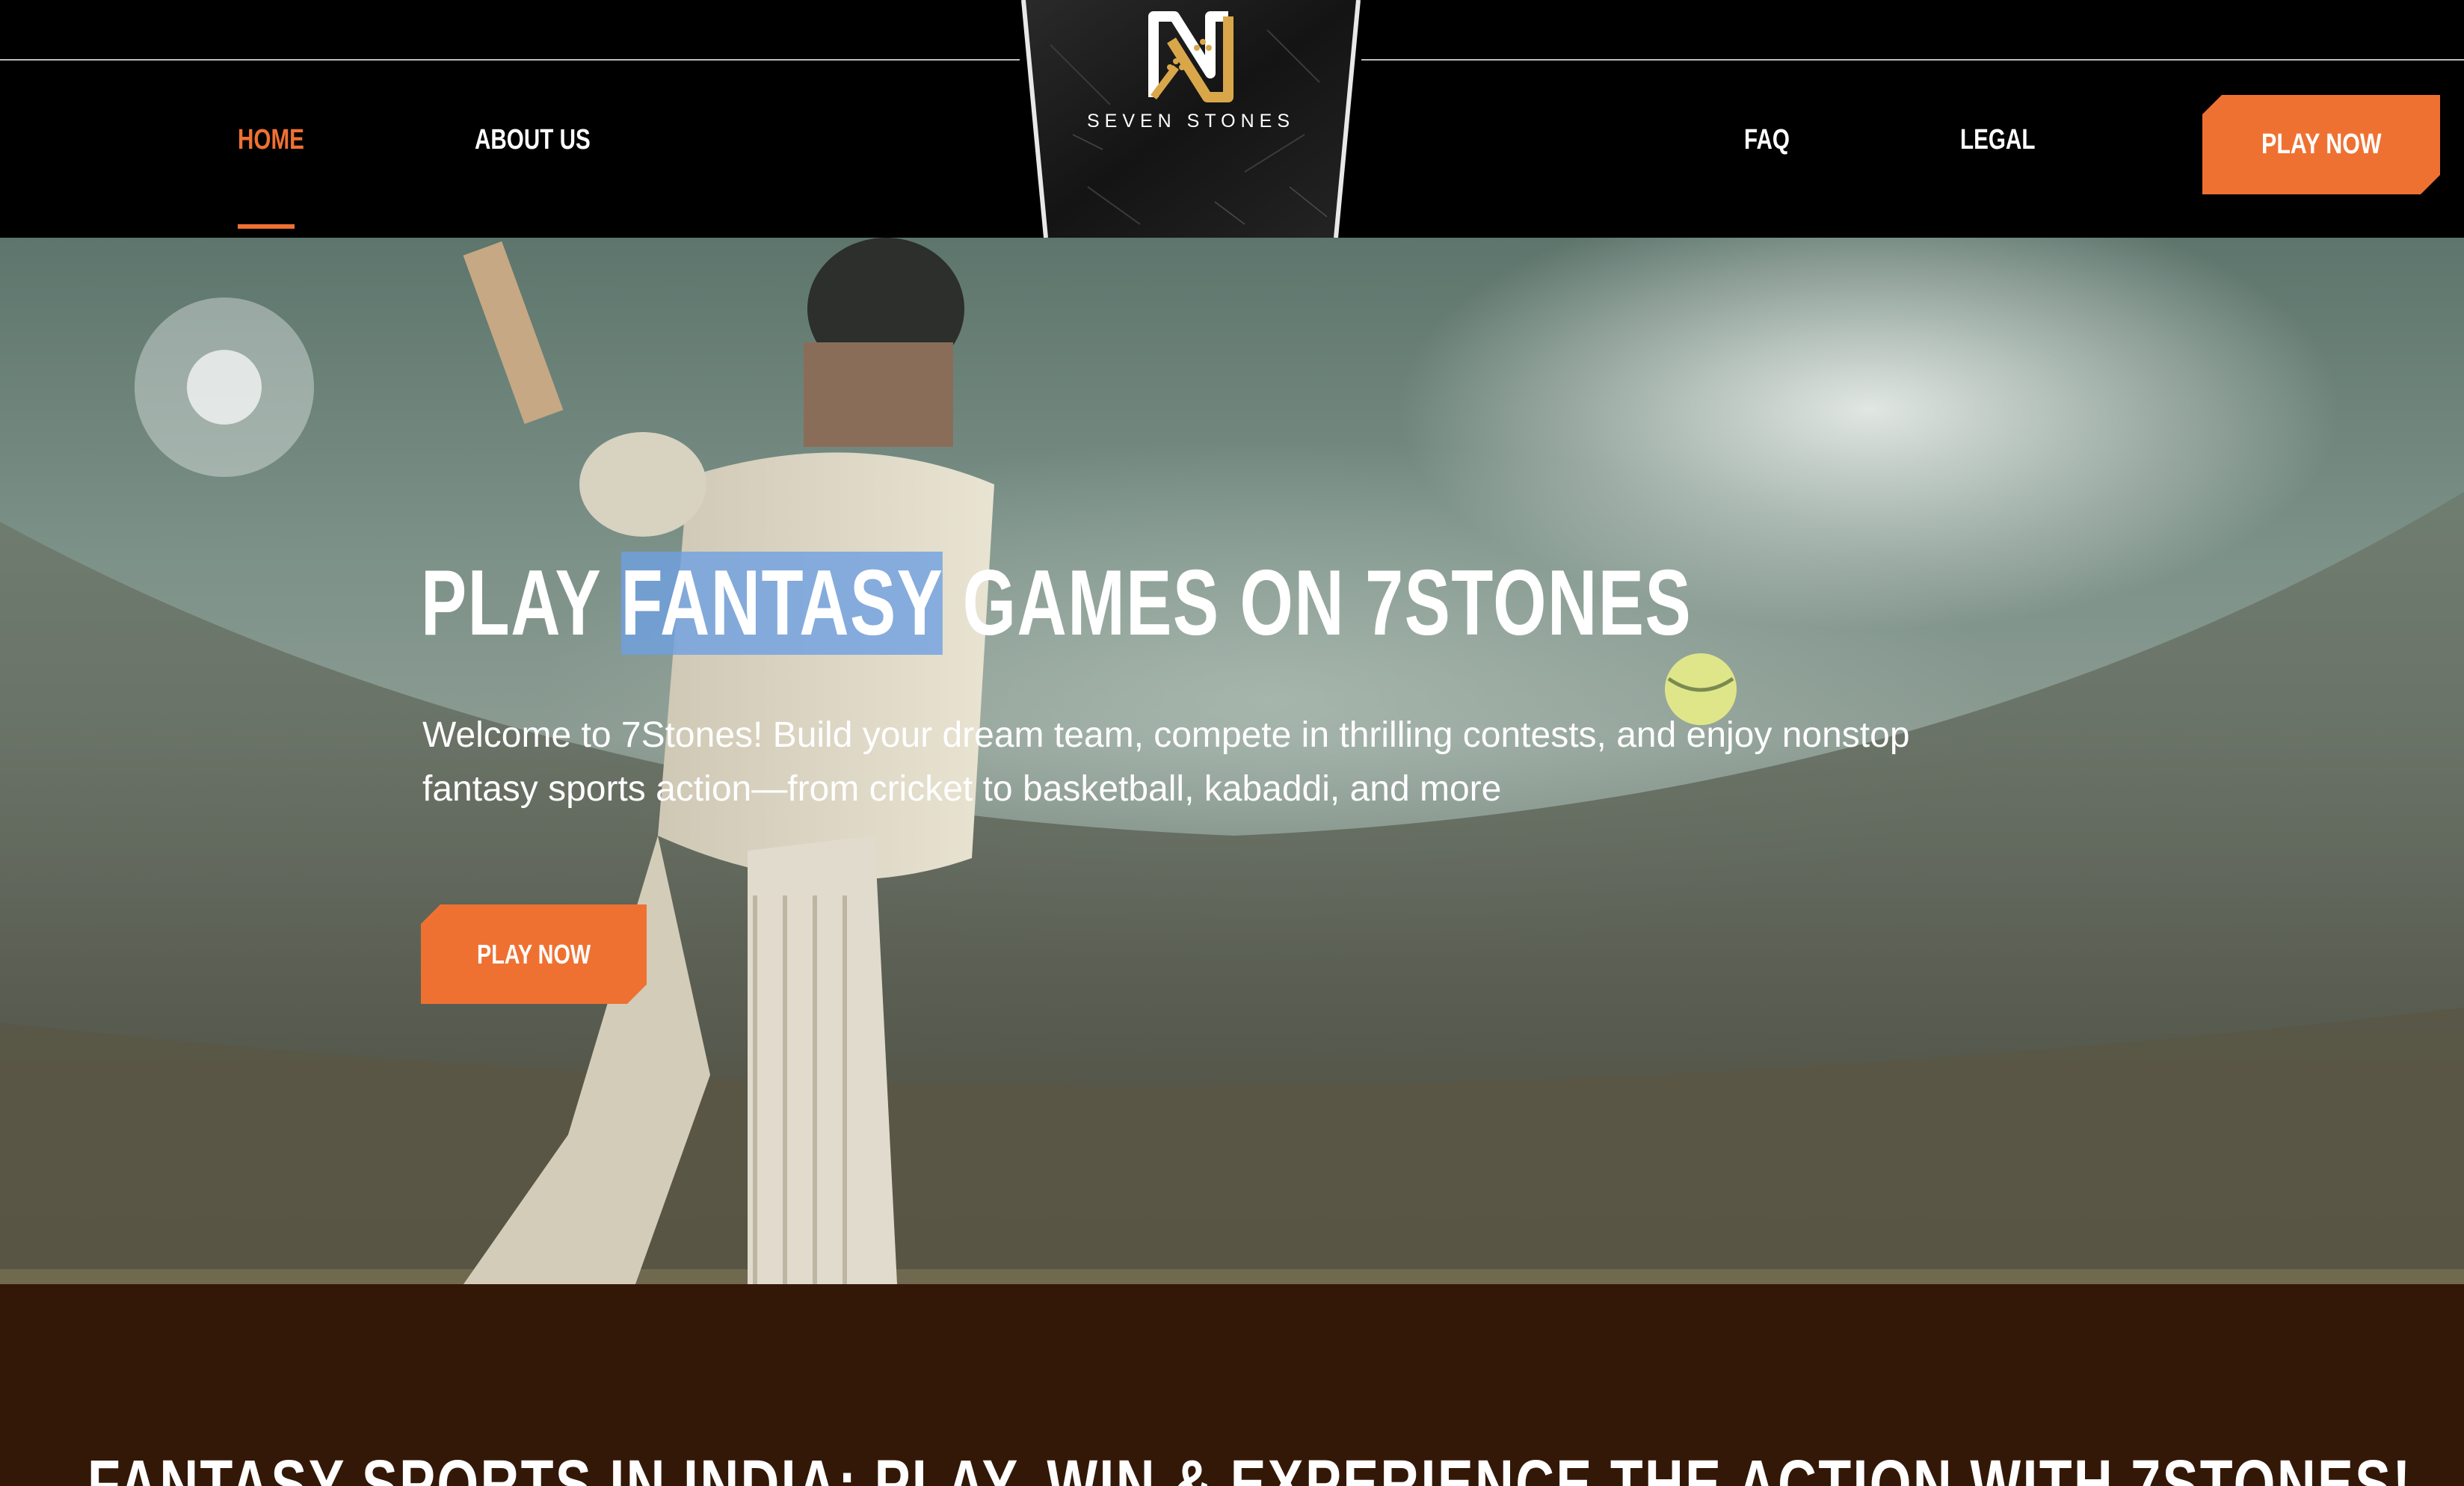  I want to click on hero-title-part2: GAMES ON 7STONES, so click(1317, 603).